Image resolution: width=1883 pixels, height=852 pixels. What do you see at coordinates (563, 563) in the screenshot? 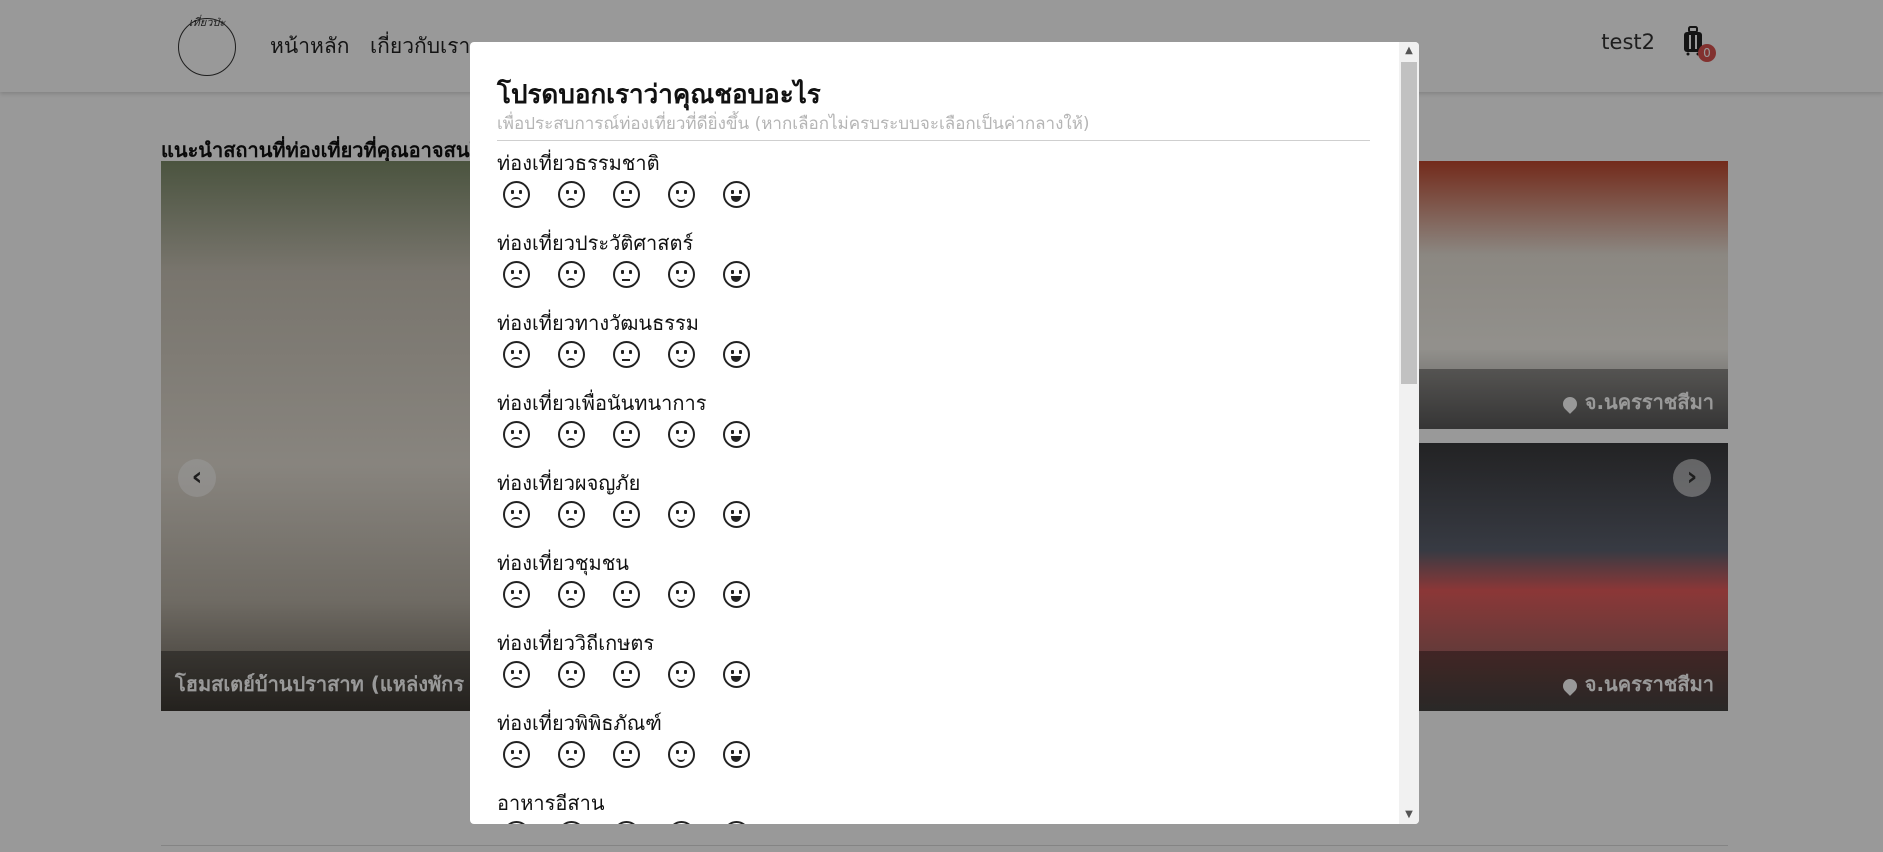
I see `preference-label: ท่องเที่ยวชุมชน` at bounding box center [563, 563].